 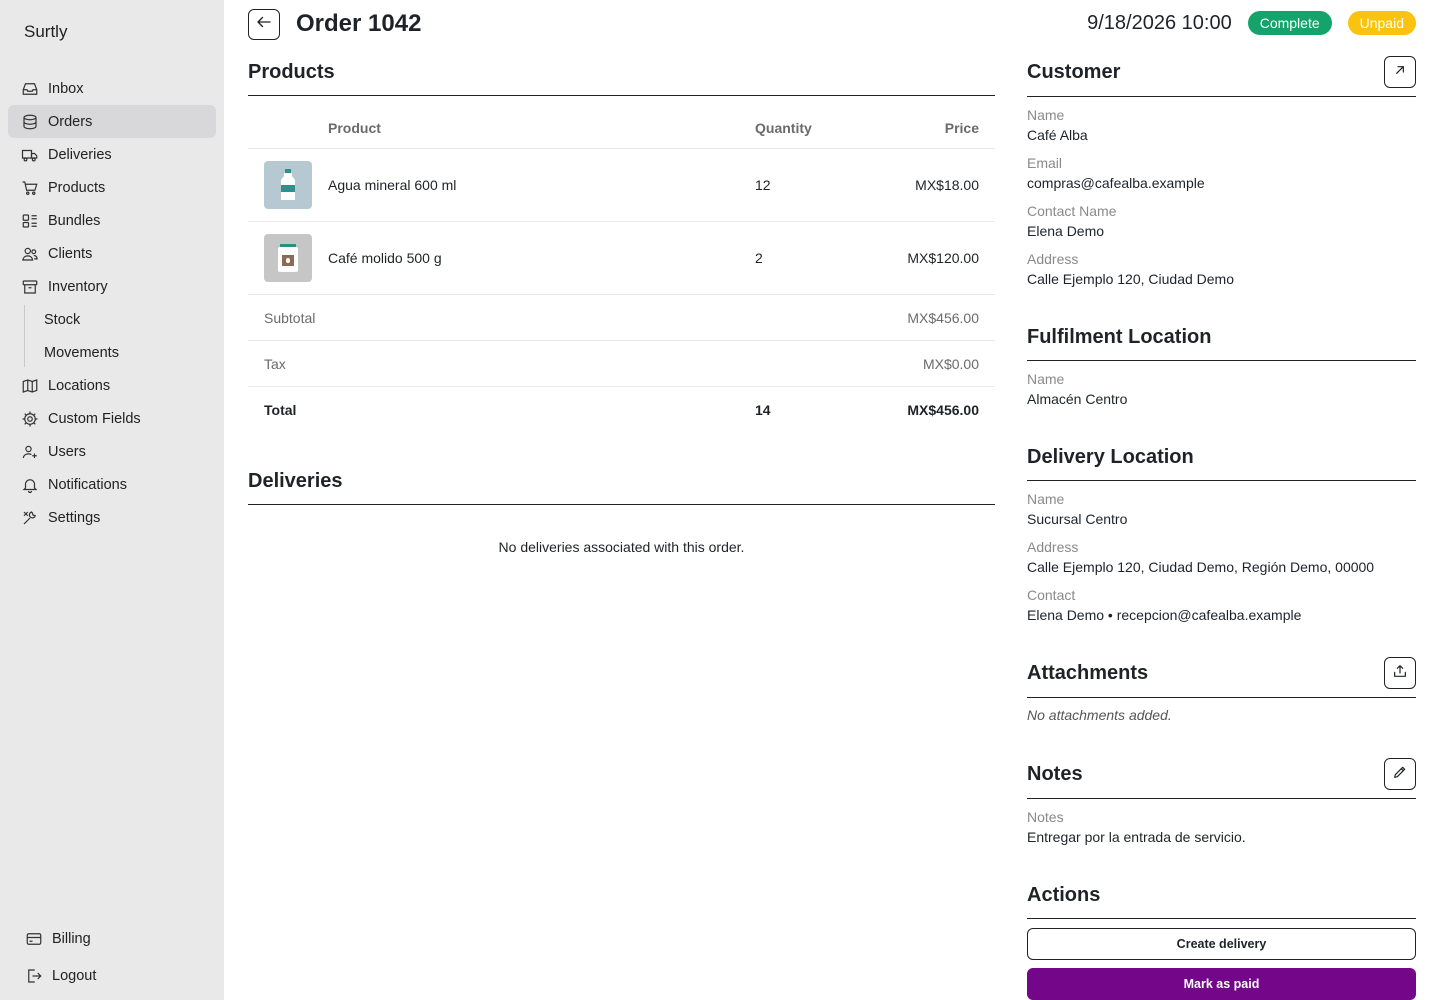 I want to click on customer-name-label: Name, so click(x=1046, y=115).